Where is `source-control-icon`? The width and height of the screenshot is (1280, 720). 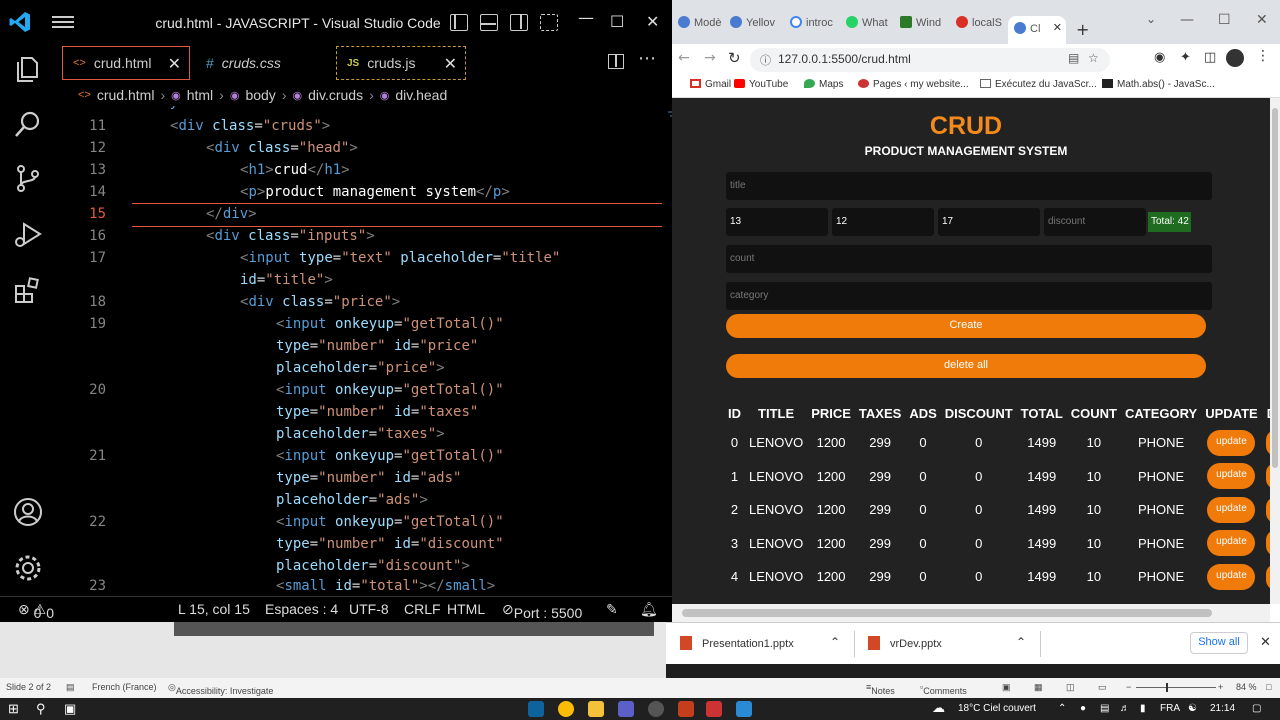
source-control-icon is located at coordinates (28, 178).